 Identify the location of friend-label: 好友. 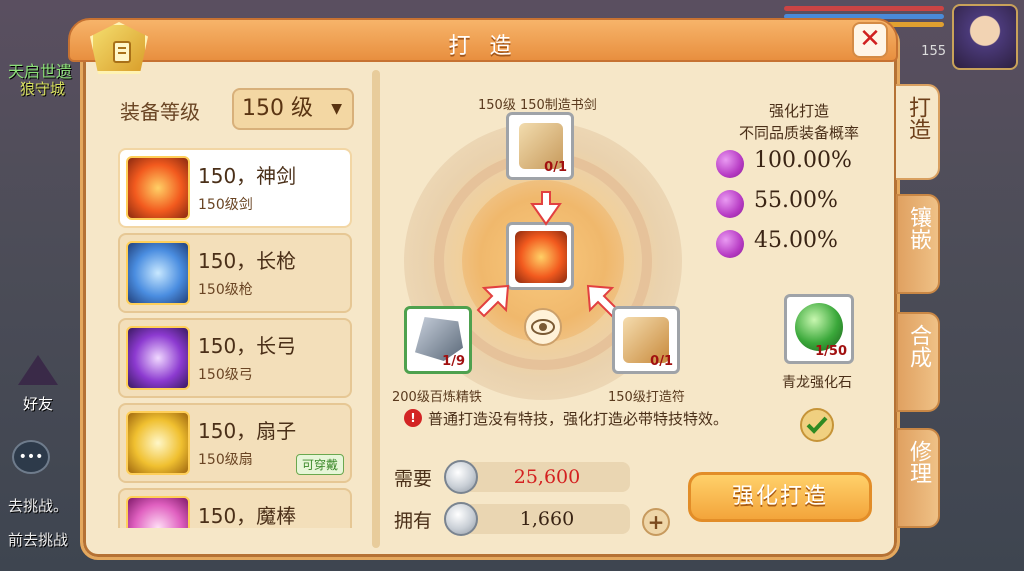
(37, 404).